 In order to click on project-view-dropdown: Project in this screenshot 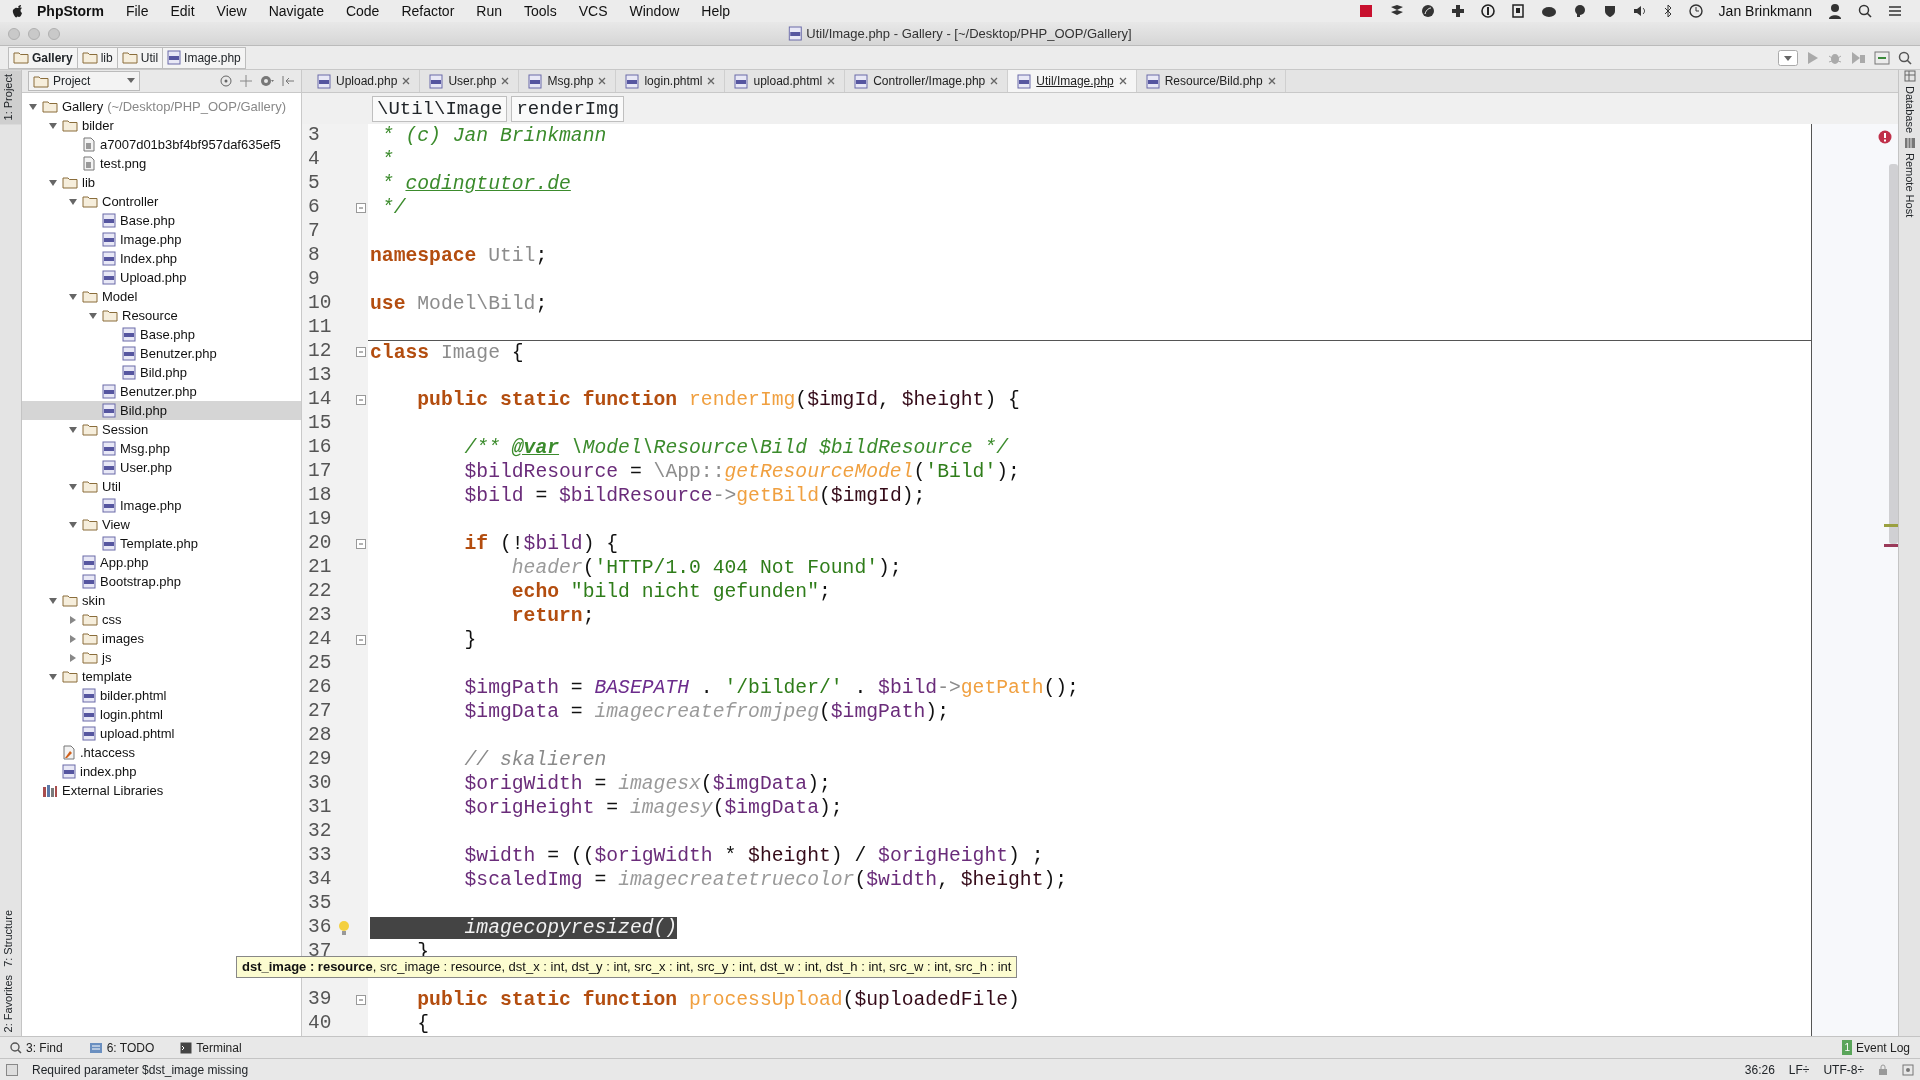, I will do `click(84, 81)`.